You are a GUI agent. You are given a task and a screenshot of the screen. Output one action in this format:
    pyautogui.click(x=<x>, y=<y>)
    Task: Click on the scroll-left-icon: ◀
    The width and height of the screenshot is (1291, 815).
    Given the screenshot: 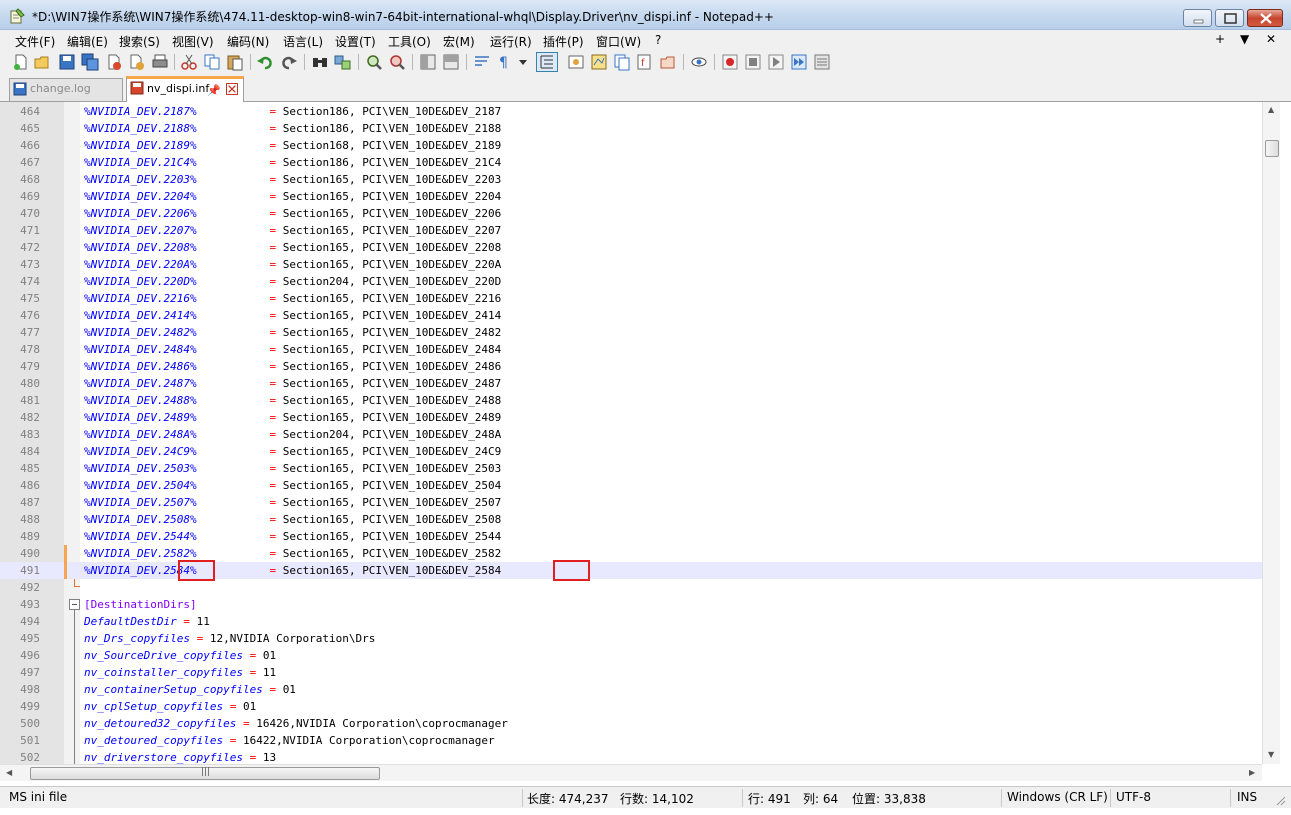 What is the action you would take?
    pyautogui.click(x=9, y=772)
    